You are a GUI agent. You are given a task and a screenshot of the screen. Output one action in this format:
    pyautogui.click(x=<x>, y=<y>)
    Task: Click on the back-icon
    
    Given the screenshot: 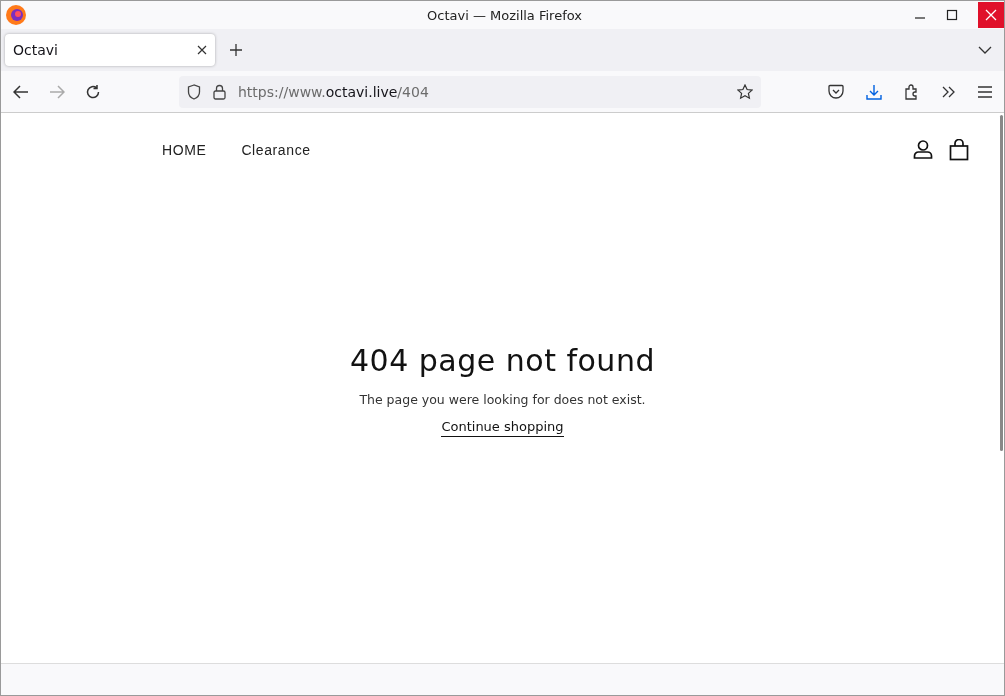 What is the action you would take?
    pyautogui.click(x=21, y=91)
    